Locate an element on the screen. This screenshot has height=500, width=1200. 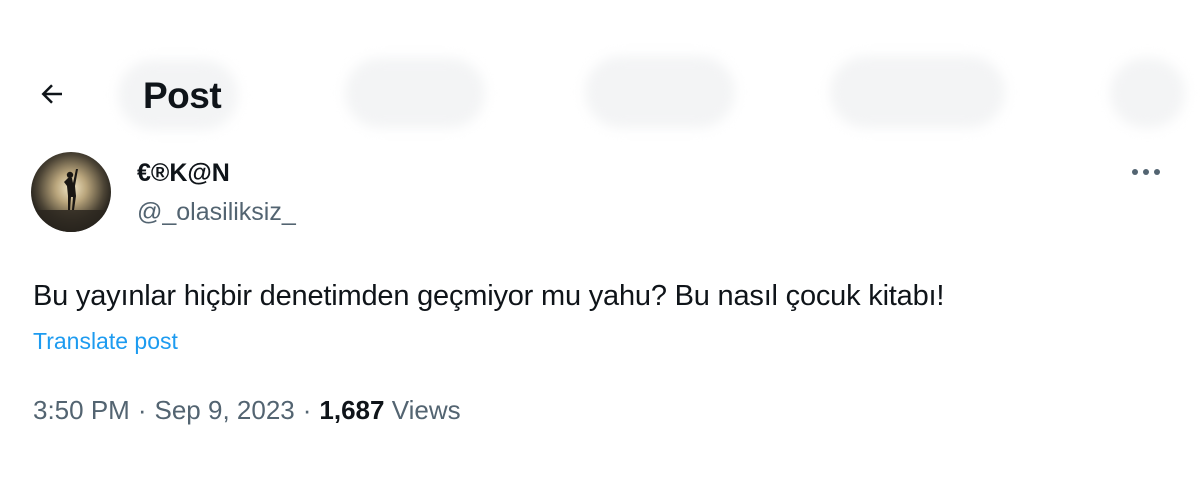
post-time: 3:50 PM is located at coordinates (81, 410).